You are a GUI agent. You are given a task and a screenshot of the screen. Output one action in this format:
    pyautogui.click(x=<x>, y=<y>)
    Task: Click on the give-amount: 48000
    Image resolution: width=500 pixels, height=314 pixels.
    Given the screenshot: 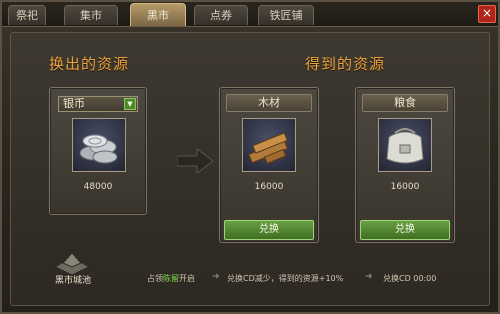 What is the action you would take?
    pyautogui.click(x=98, y=187)
    